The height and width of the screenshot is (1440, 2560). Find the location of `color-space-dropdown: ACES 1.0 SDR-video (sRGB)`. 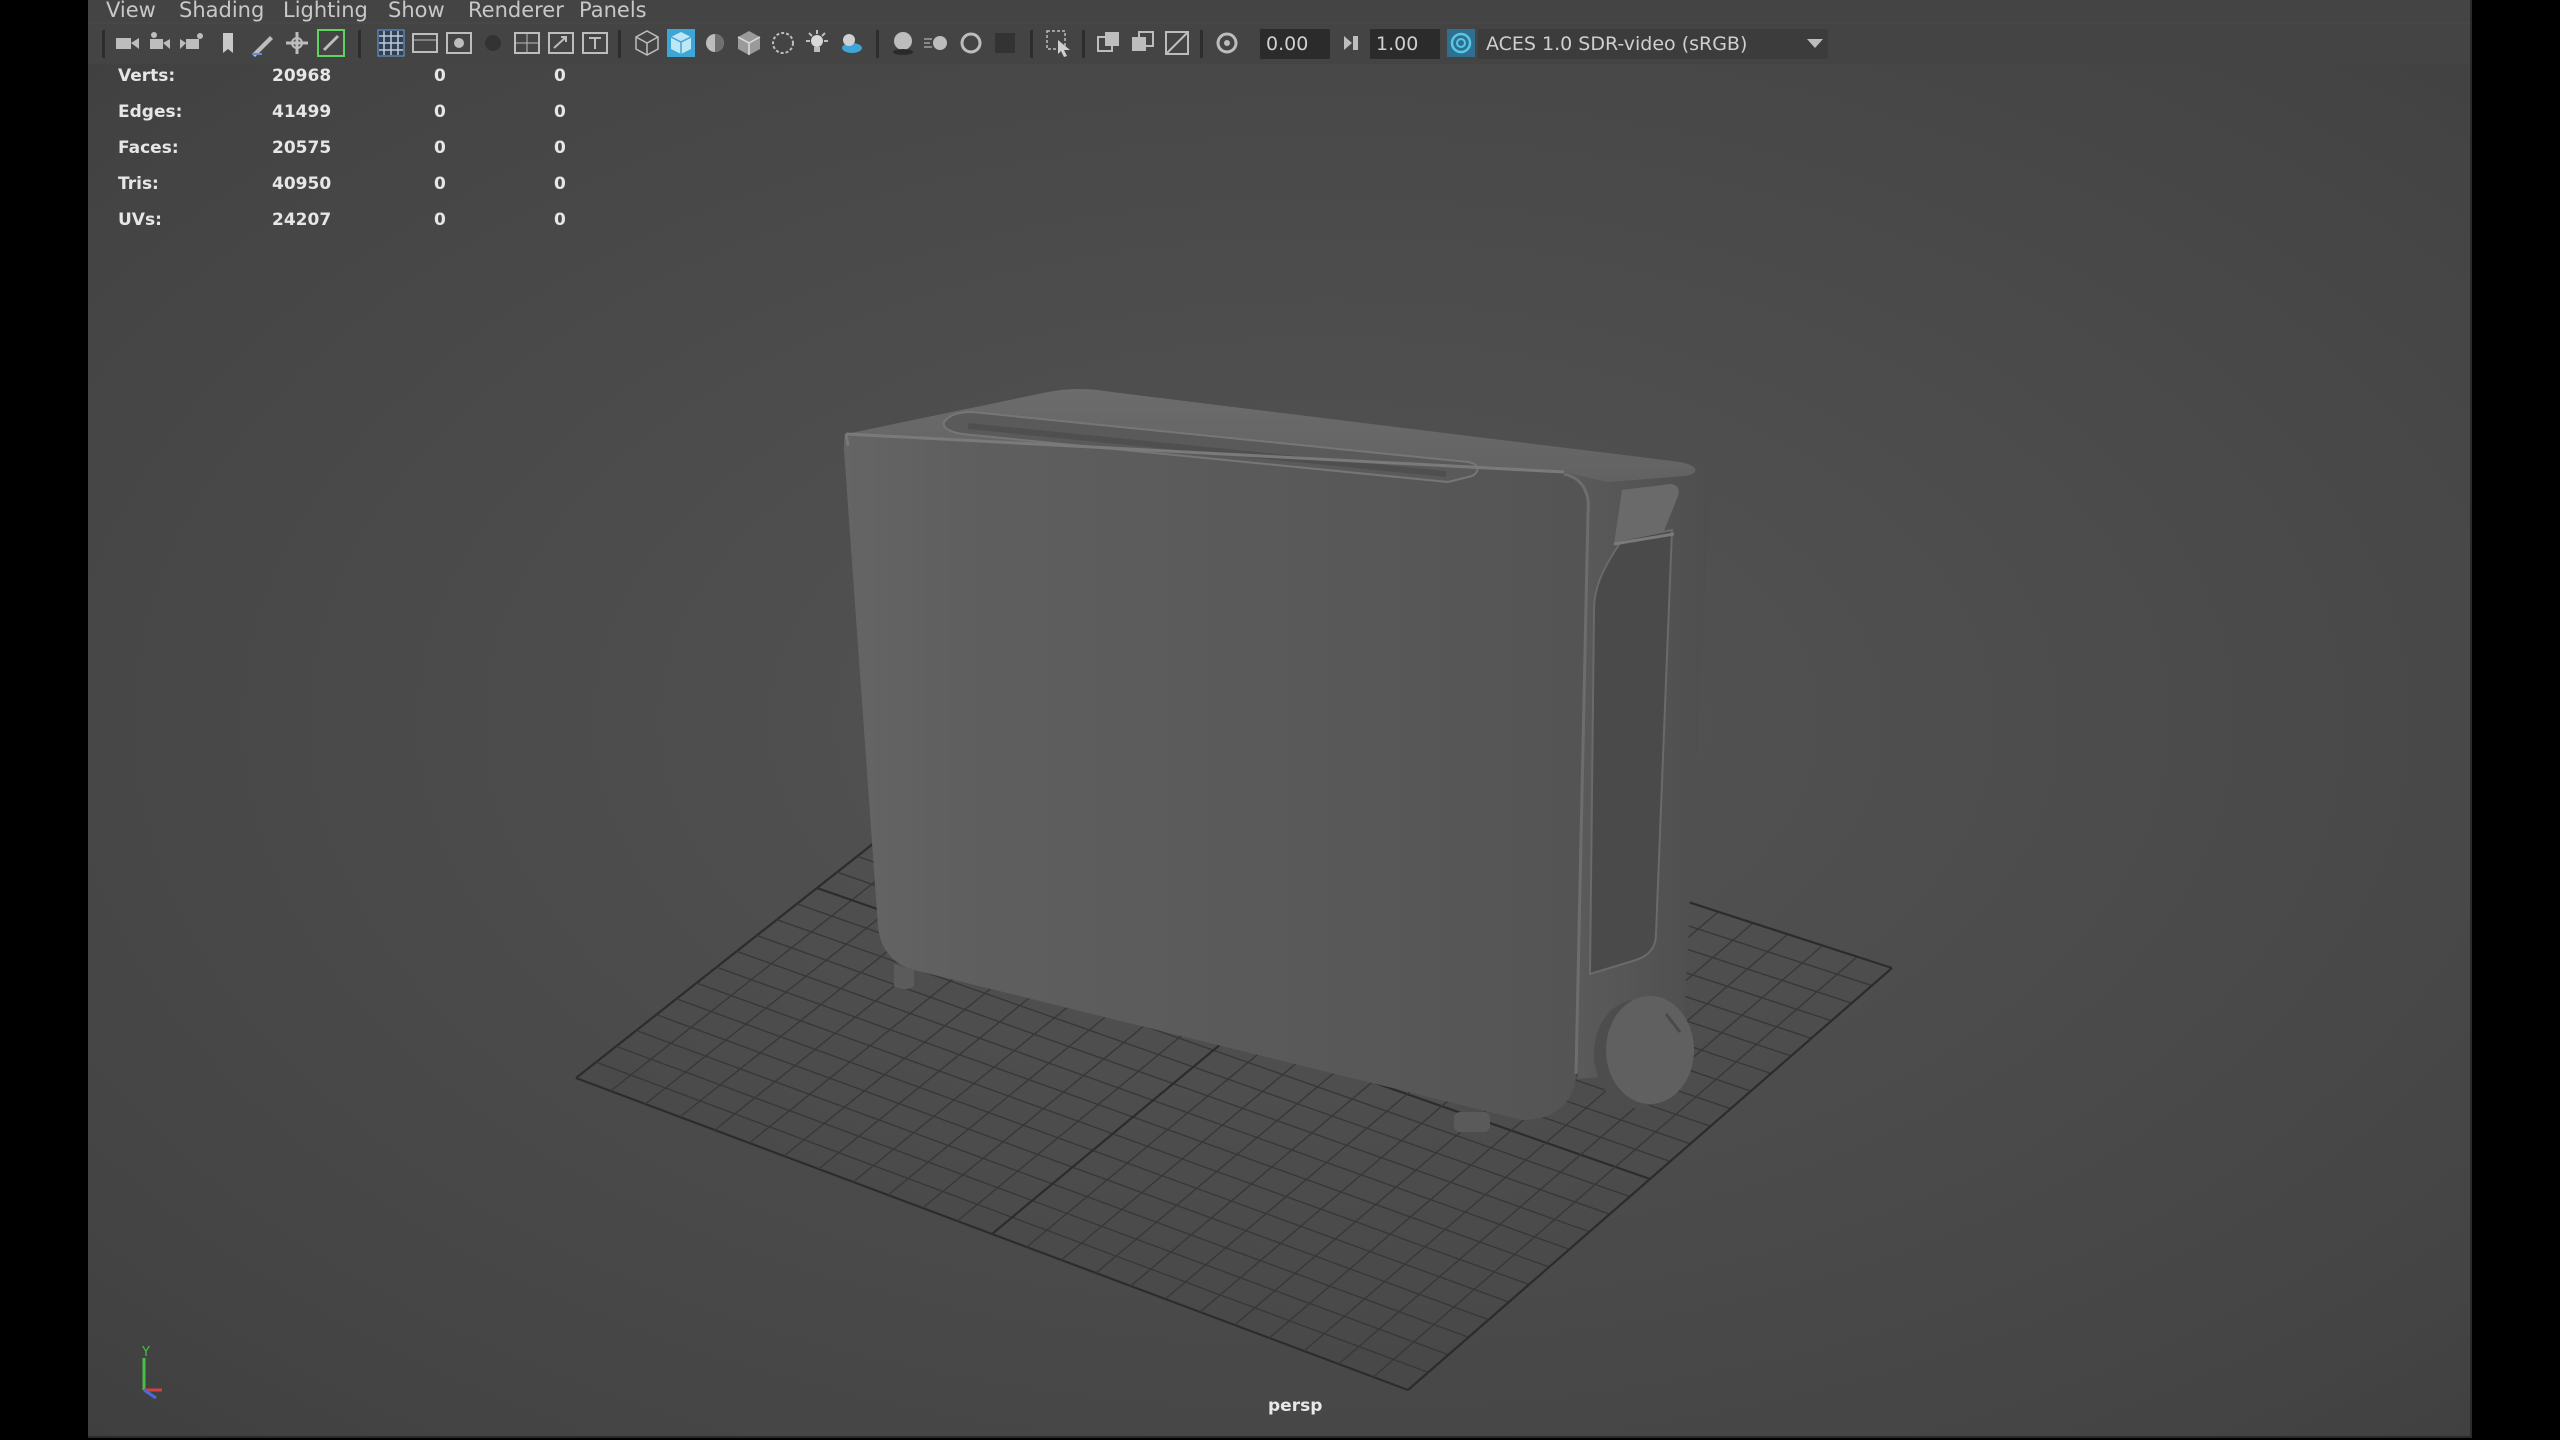

color-space-dropdown: ACES 1.0 SDR-video (sRGB) is located at coordinates (1653, 44).